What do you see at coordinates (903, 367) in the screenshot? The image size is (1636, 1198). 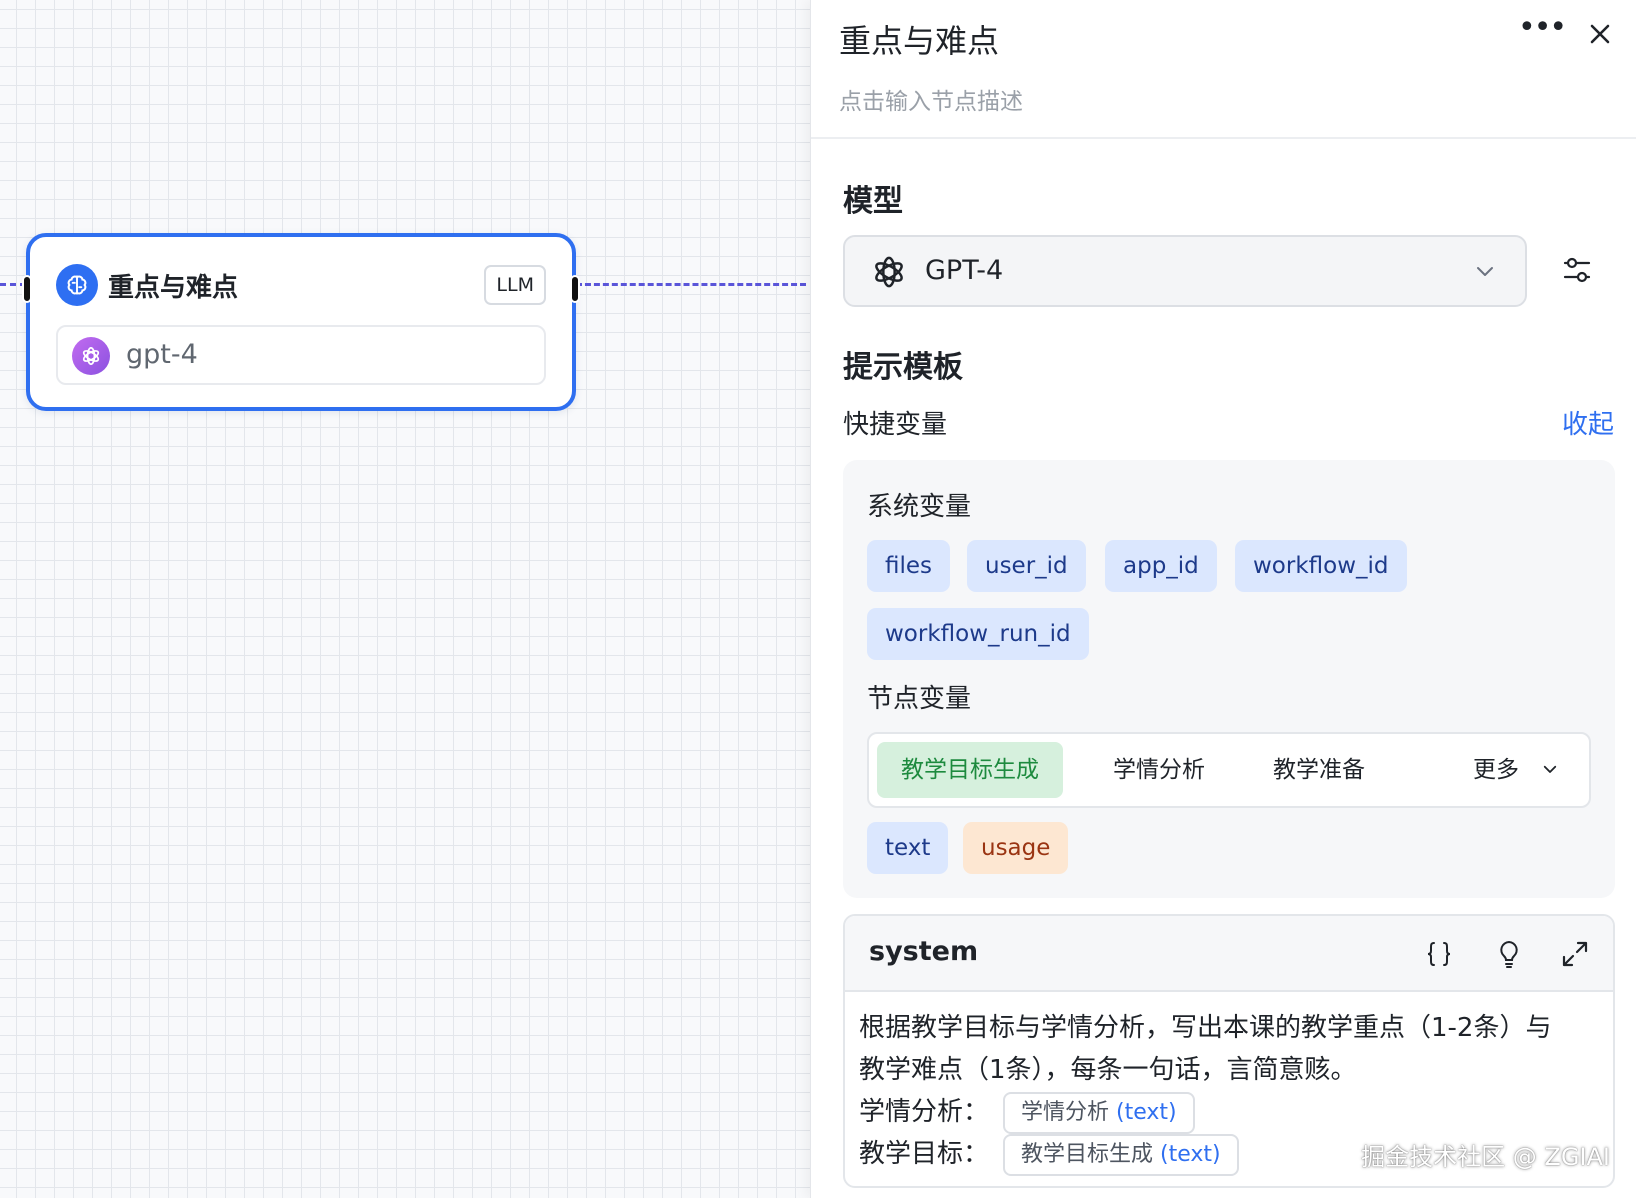 I see `prompt-section-title: 提示模板` at bounding box center [903, 367].